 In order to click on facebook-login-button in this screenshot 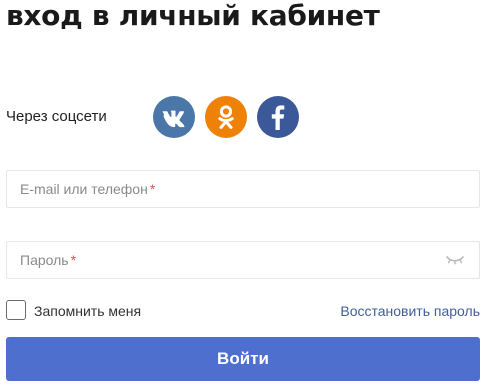, I will do `click(278, 117)`.